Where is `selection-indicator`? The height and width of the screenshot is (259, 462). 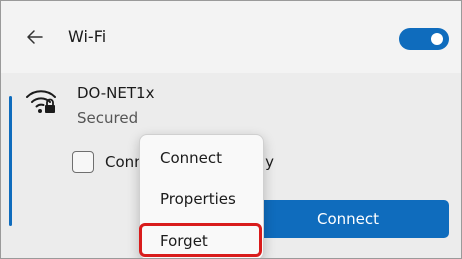
selection-indicator is located at coordinates (10, 161).